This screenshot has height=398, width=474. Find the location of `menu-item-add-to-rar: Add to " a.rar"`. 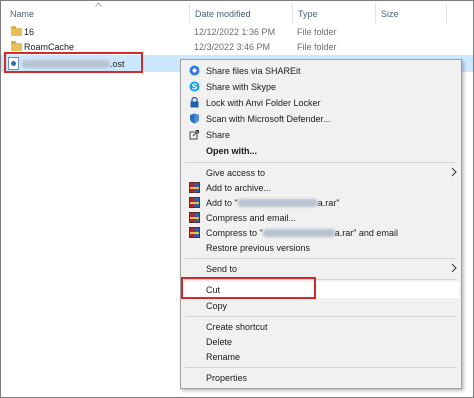

menu-item-add-to-rar: Add to " a.rar" is located at coordinates (321, 203).